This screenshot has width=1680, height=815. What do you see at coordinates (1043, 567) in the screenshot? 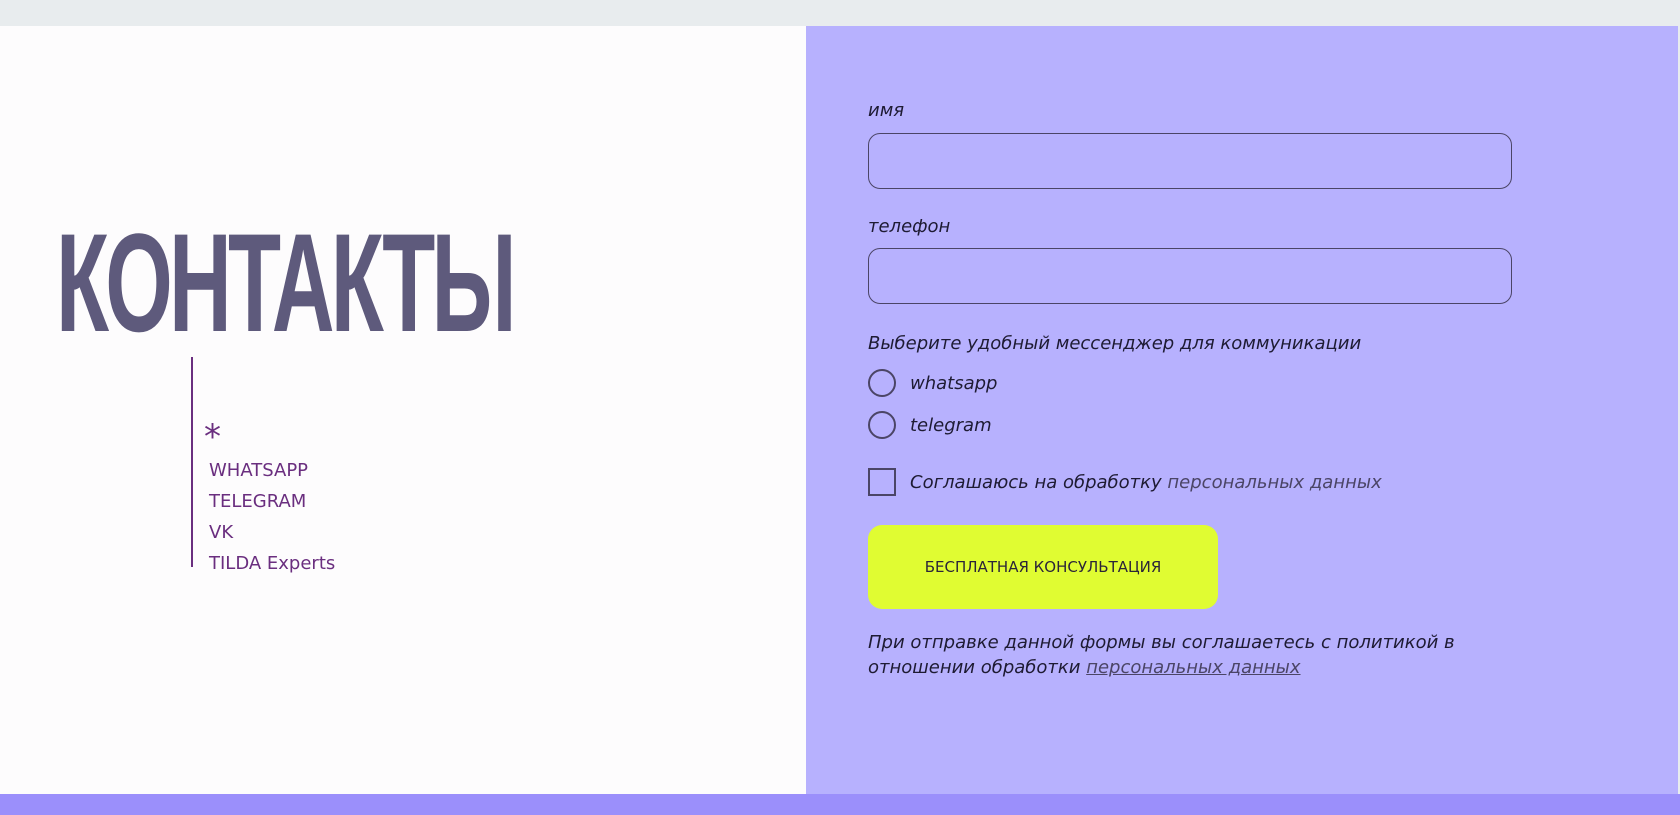
I see `free-consultation-button: БЕСПЛАТНАЯ КОНСУЛЬТАЦИЯ` at bounding box center [1043, 567].